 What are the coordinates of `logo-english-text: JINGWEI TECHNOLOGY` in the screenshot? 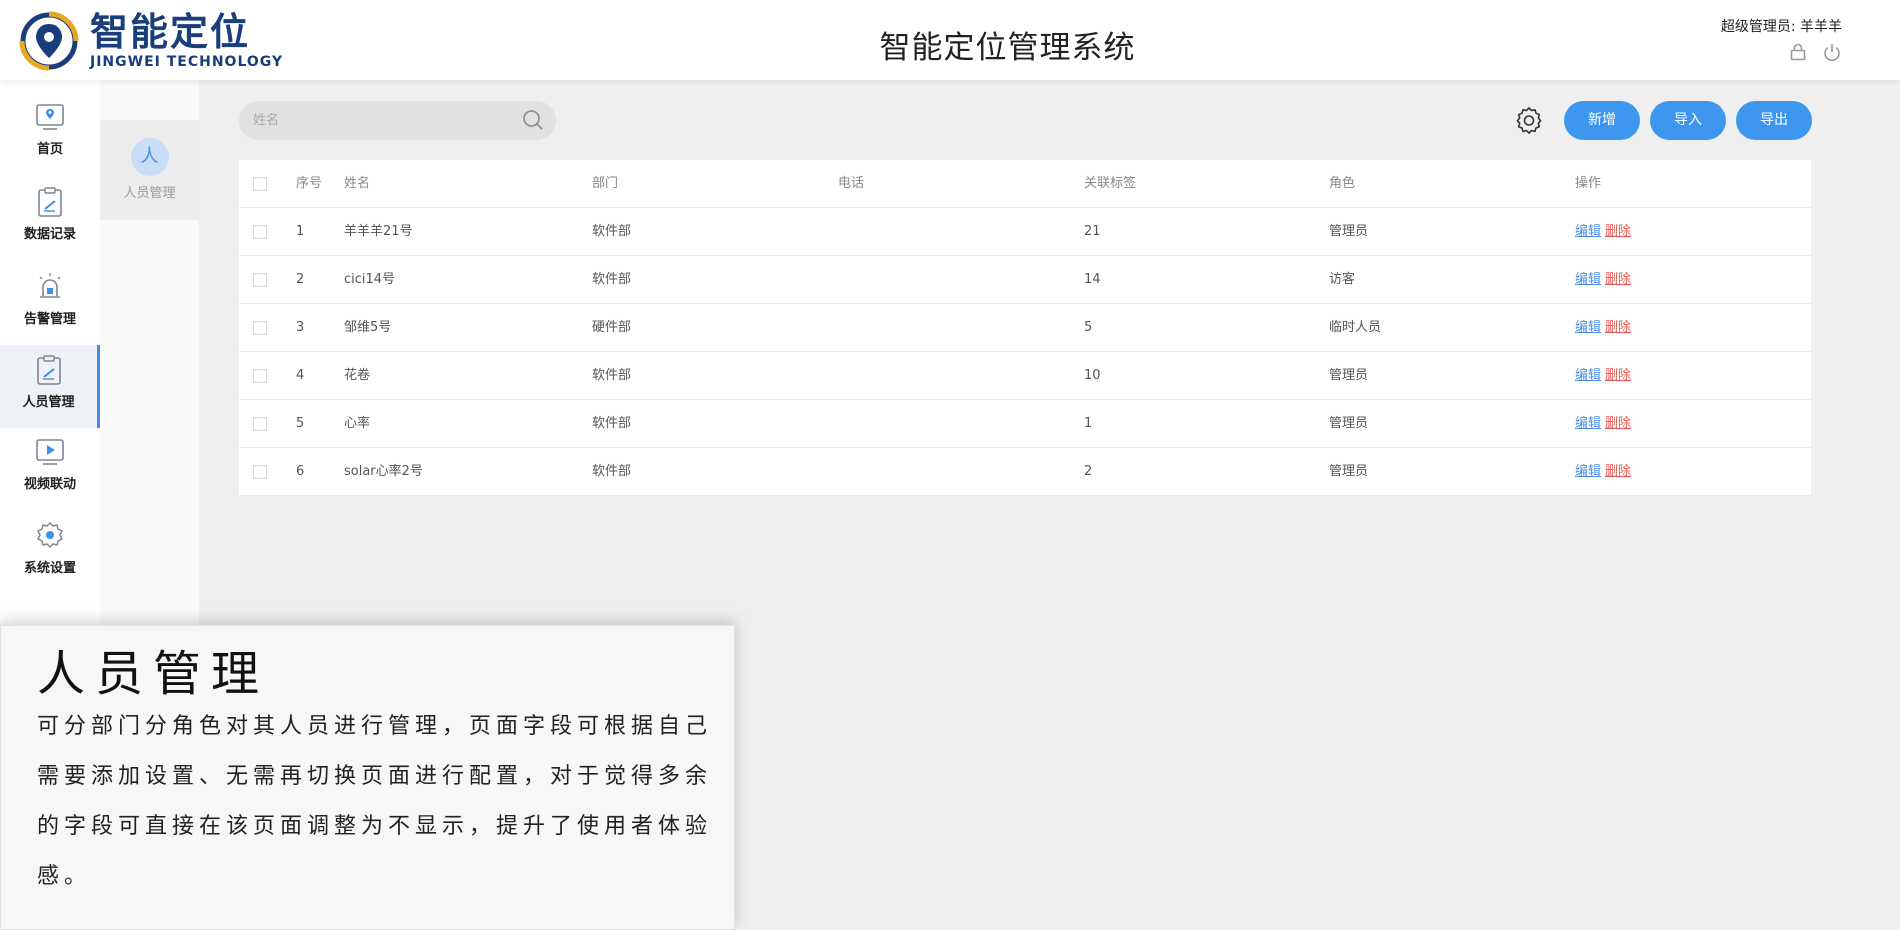 It's located at (187, 62).